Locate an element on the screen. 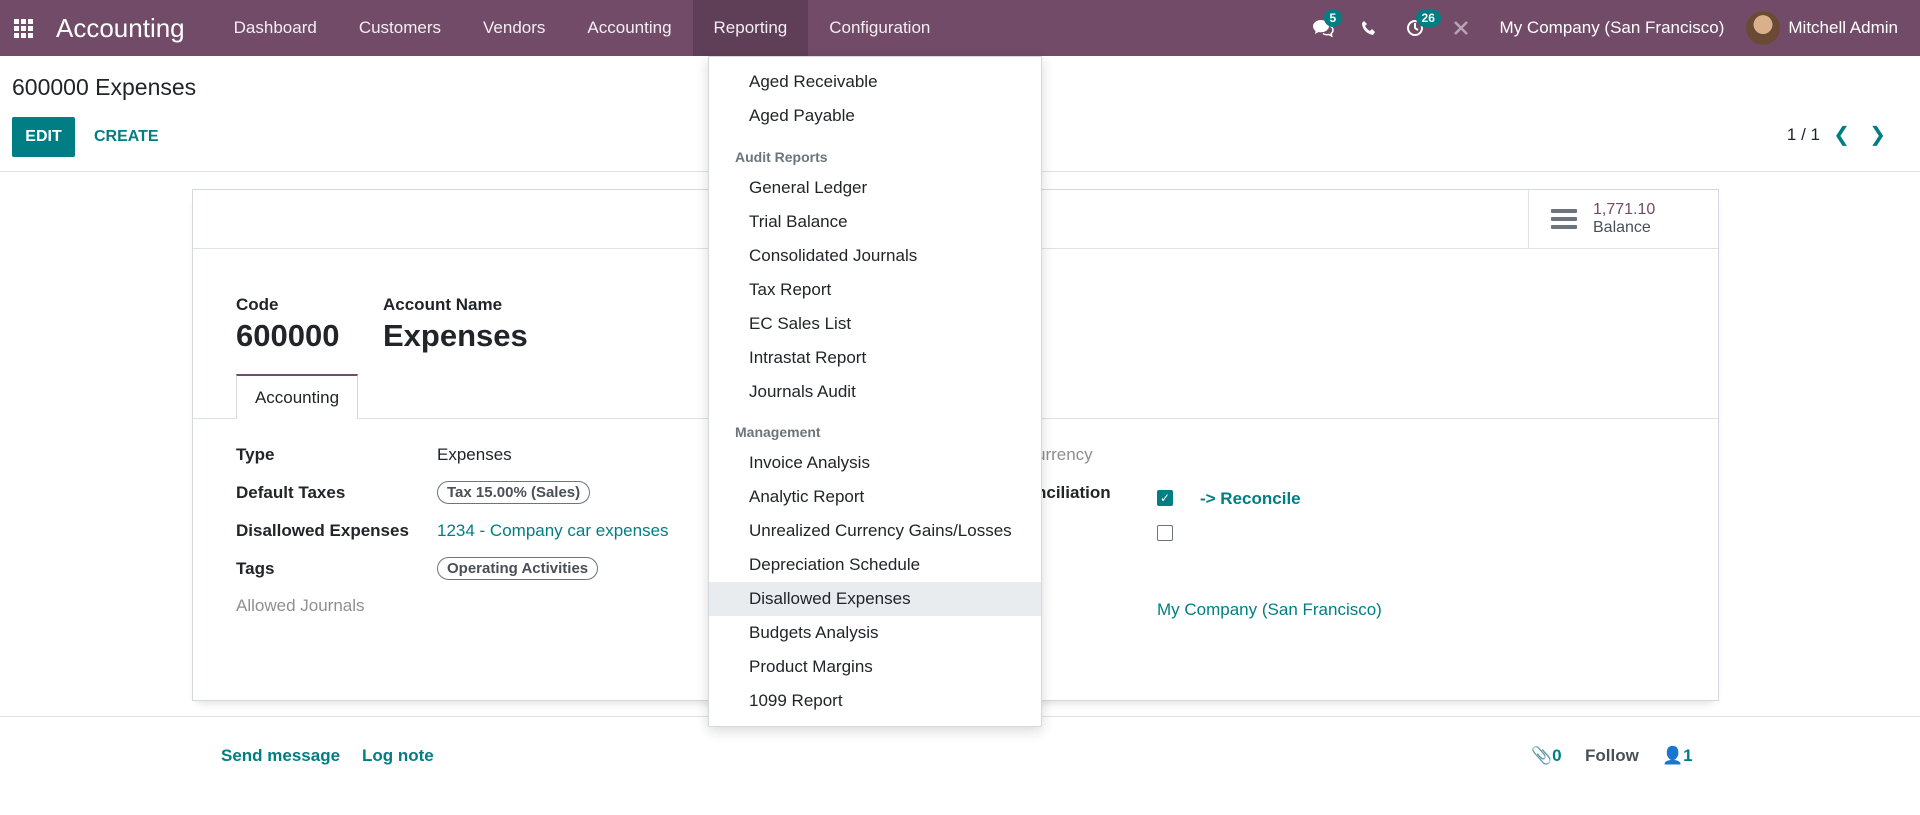  pager-previous-icon: ❮ is located at coordinates (1841, 134).